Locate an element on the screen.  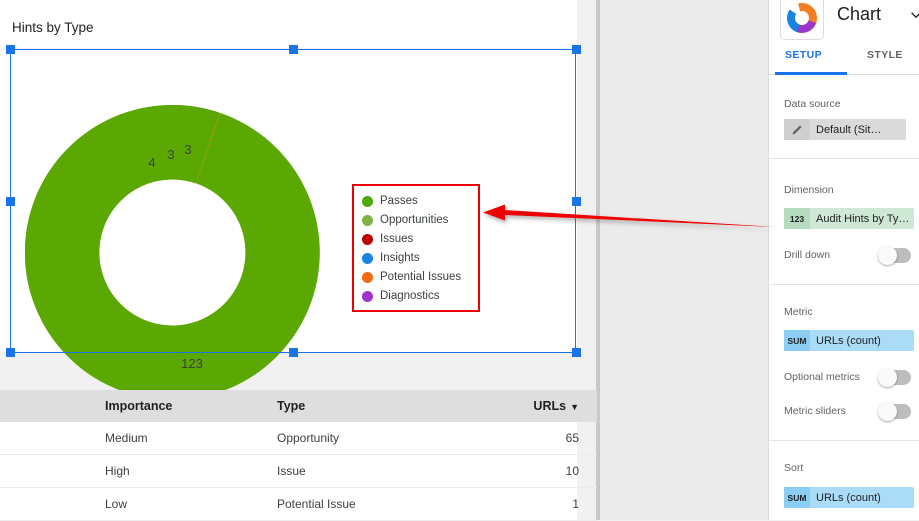
resize-handle-bottom-center is located at coordinates (293, 352).